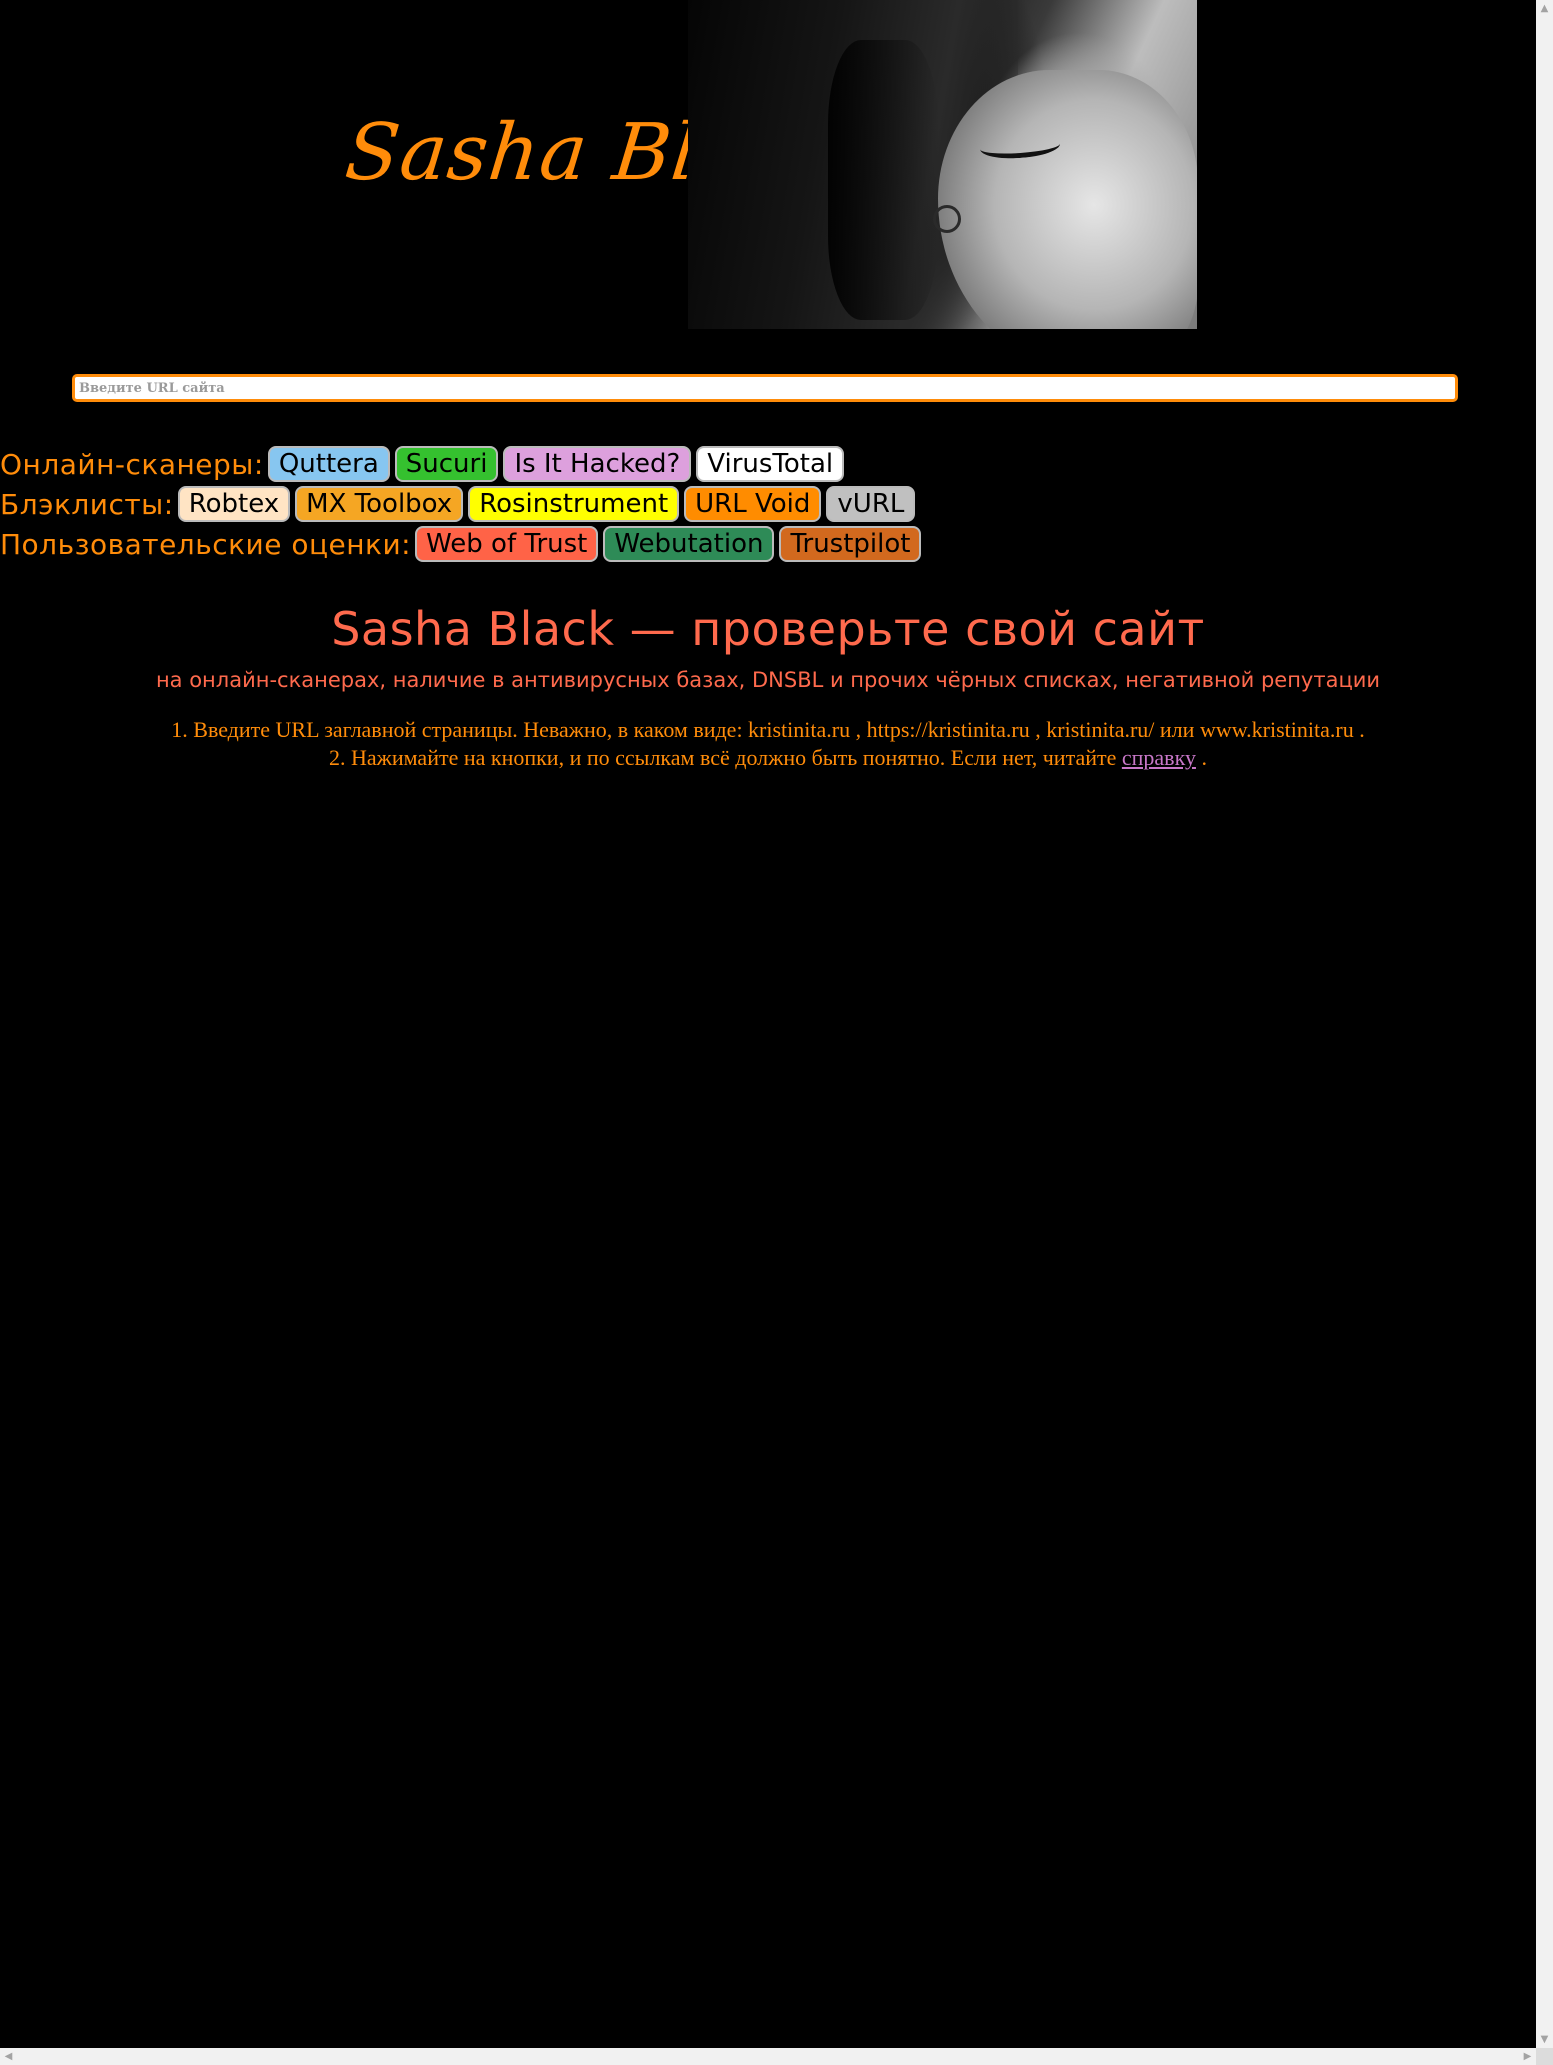 Image resolution: width=1553 pixels, height=2065 pixels. Describe the element at coordinates (883, 180) in the screenshot. I see `portrait-shadow` at that location.